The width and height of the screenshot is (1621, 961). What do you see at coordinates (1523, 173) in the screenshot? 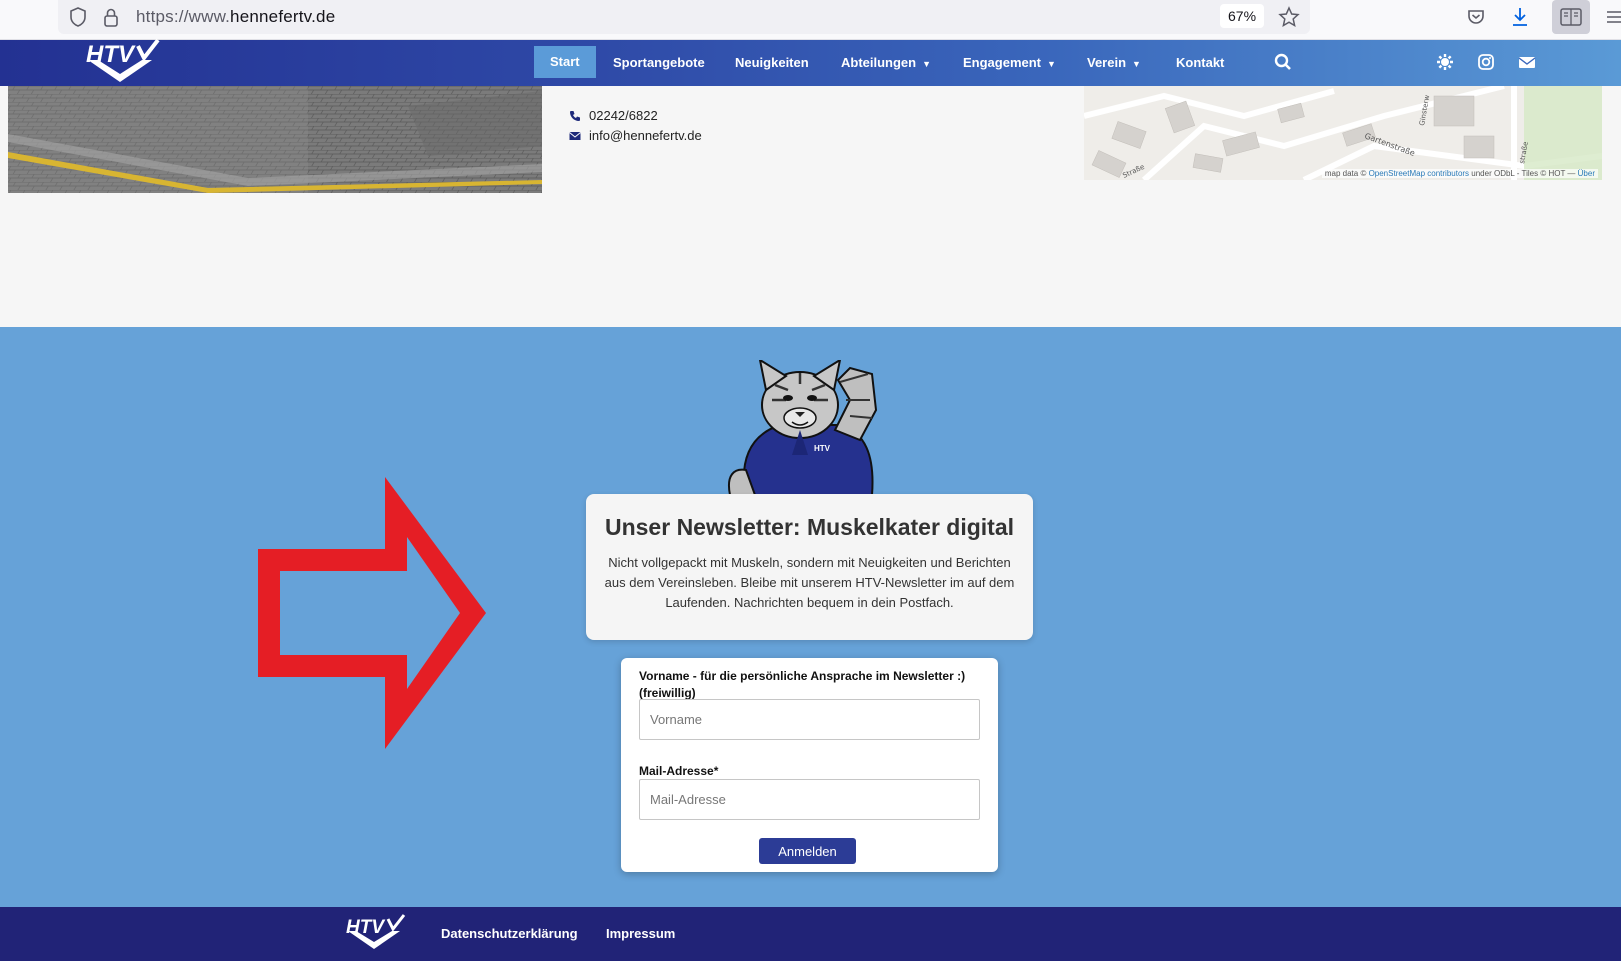
I see `map-attr-mid: under ODbL - Tiles © HOT —` at bounding box center [1523, 173].